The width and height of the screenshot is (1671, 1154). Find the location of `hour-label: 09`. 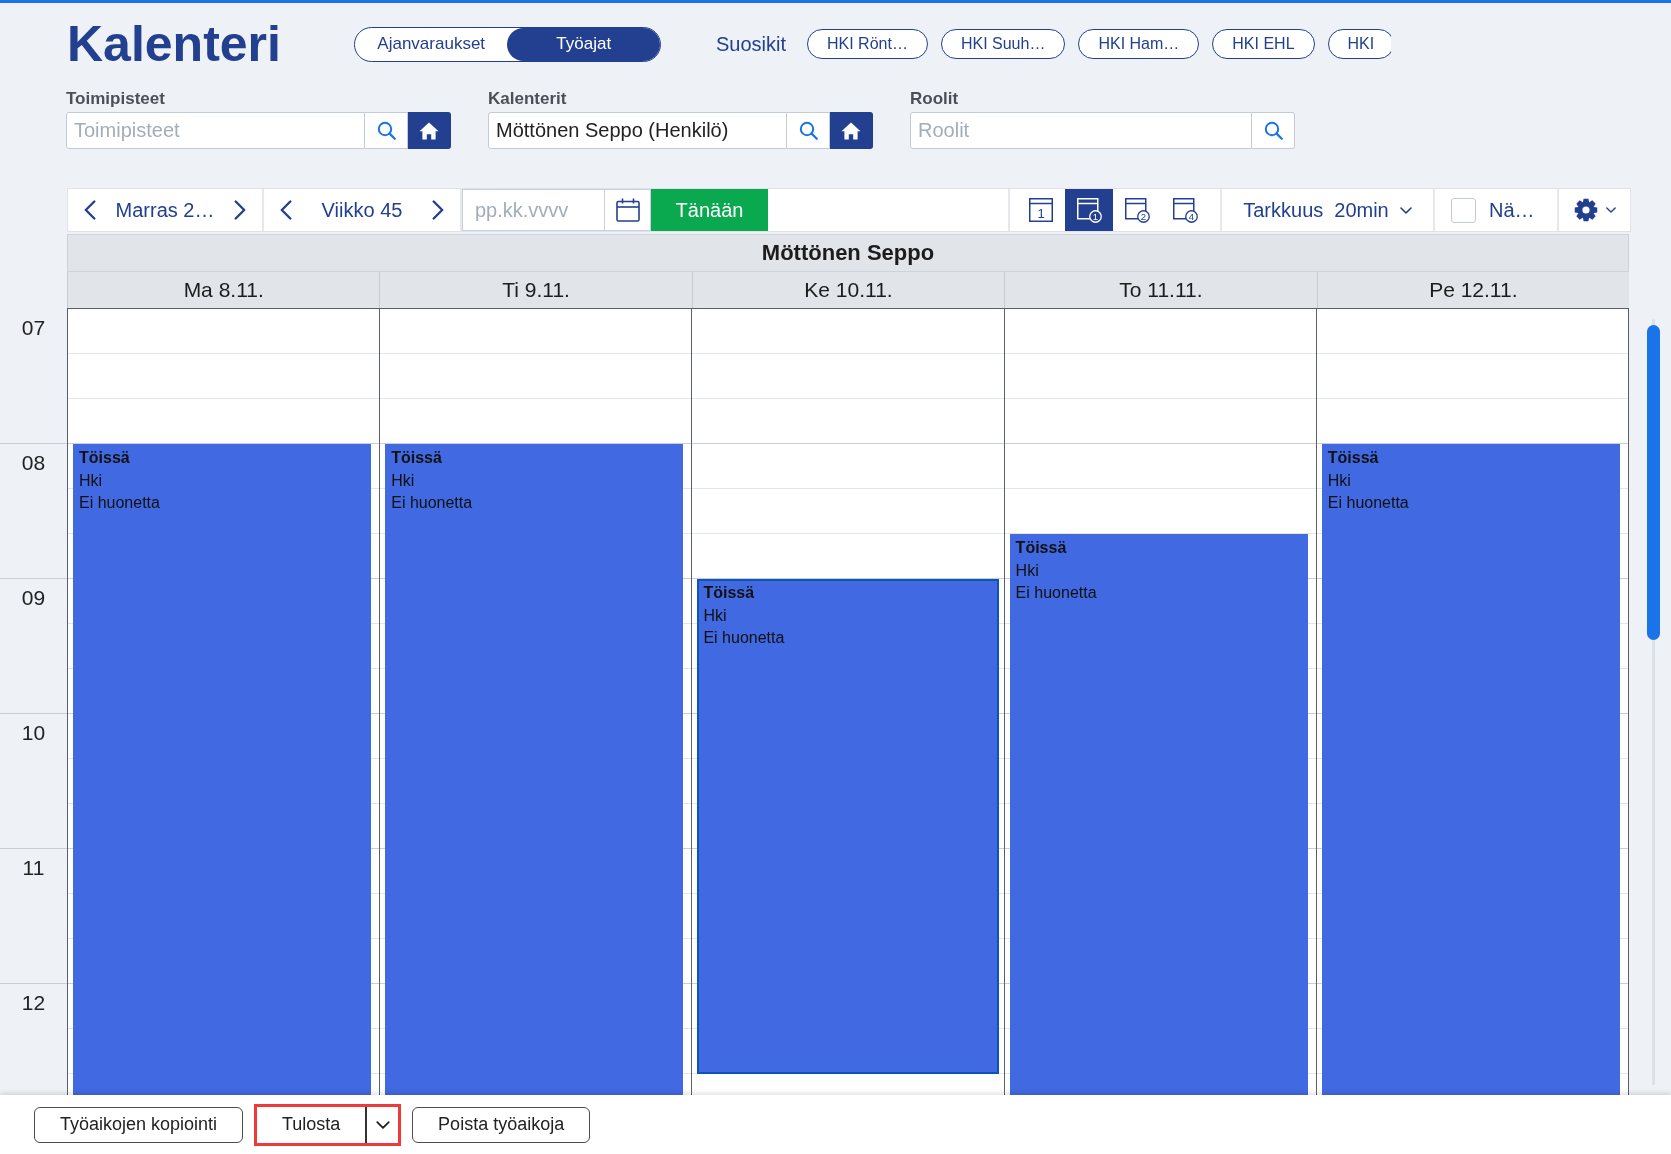

hour-label: 09 is located at coordinates (33, 597).